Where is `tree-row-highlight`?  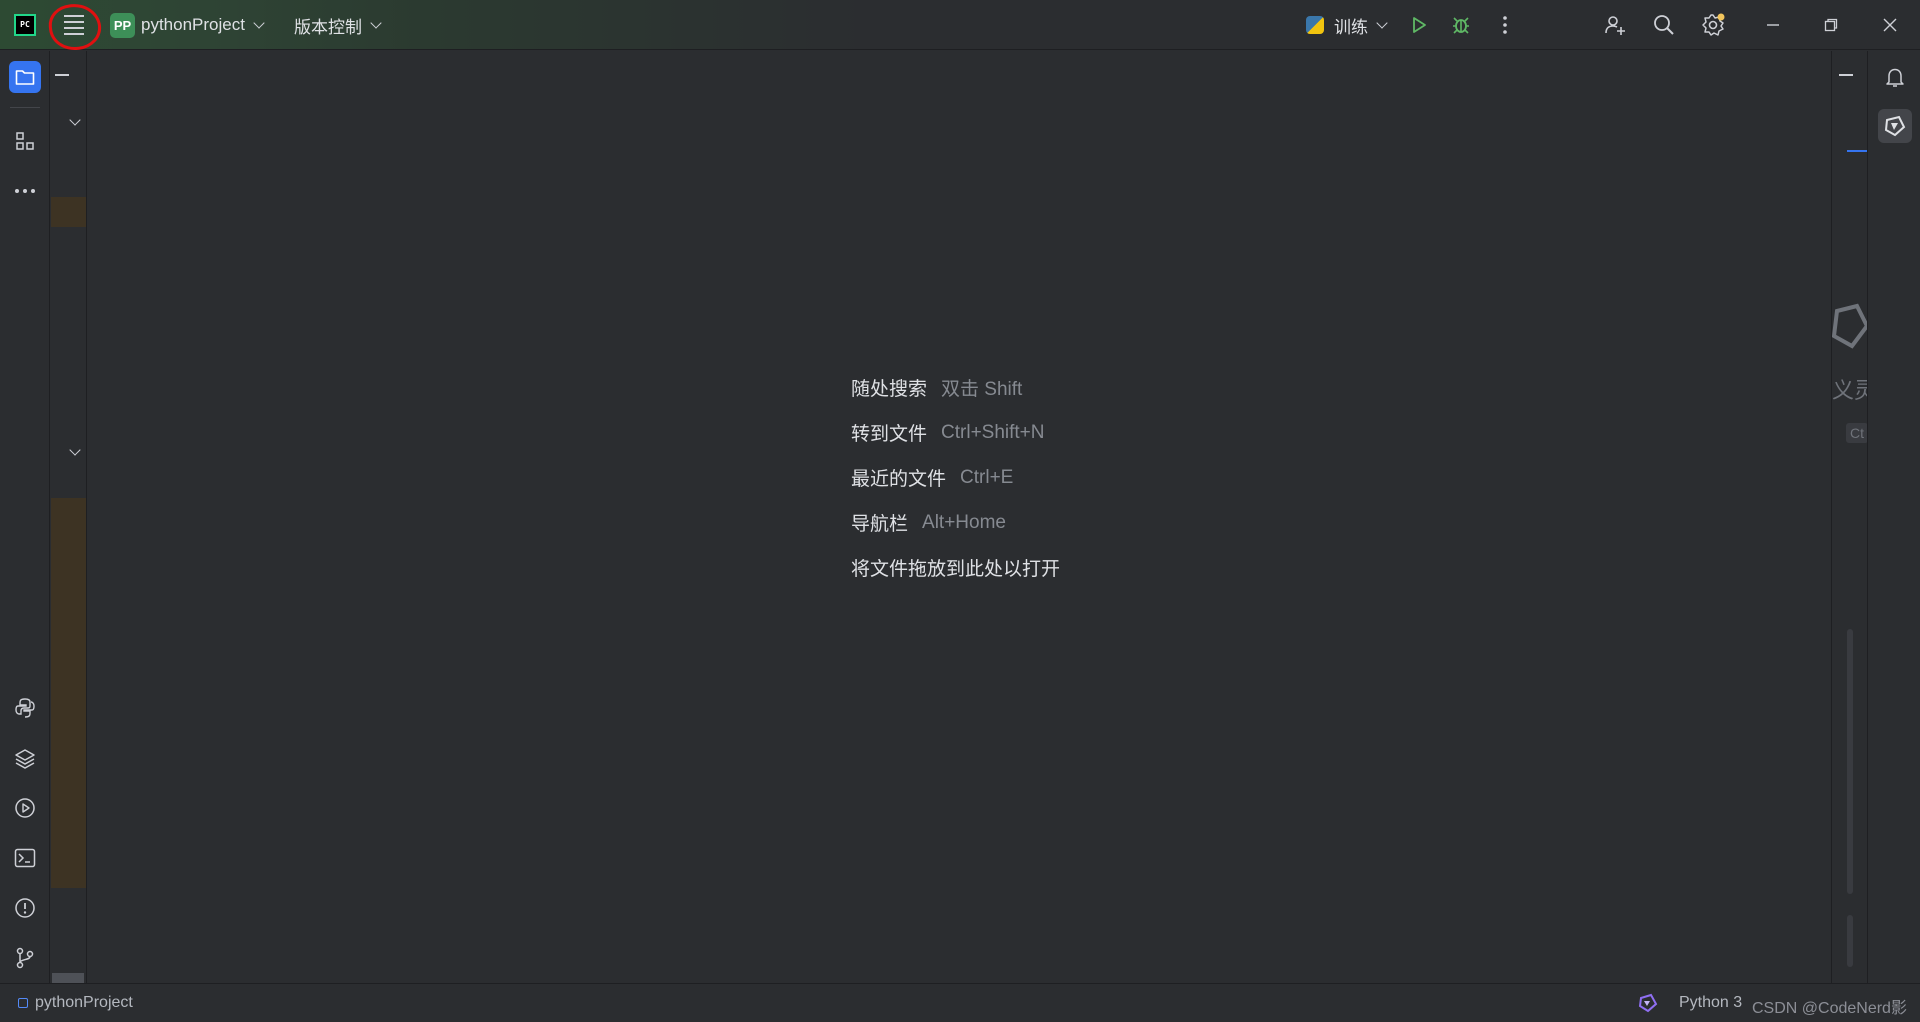
tree-row-highlight is located at coordinates (68, 212).